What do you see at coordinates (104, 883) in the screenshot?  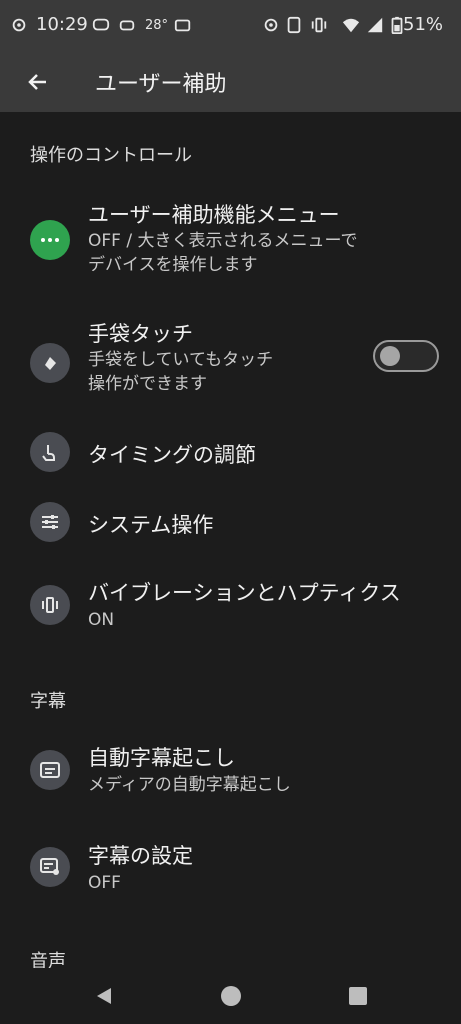 I see `item-summary: OFF` at bounding box center [104, 883].